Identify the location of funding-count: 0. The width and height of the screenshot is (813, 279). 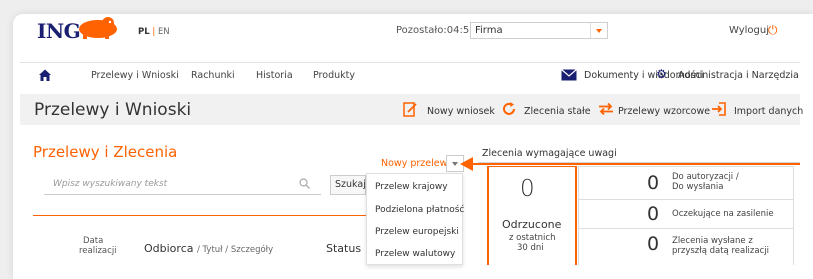
(653, 214).